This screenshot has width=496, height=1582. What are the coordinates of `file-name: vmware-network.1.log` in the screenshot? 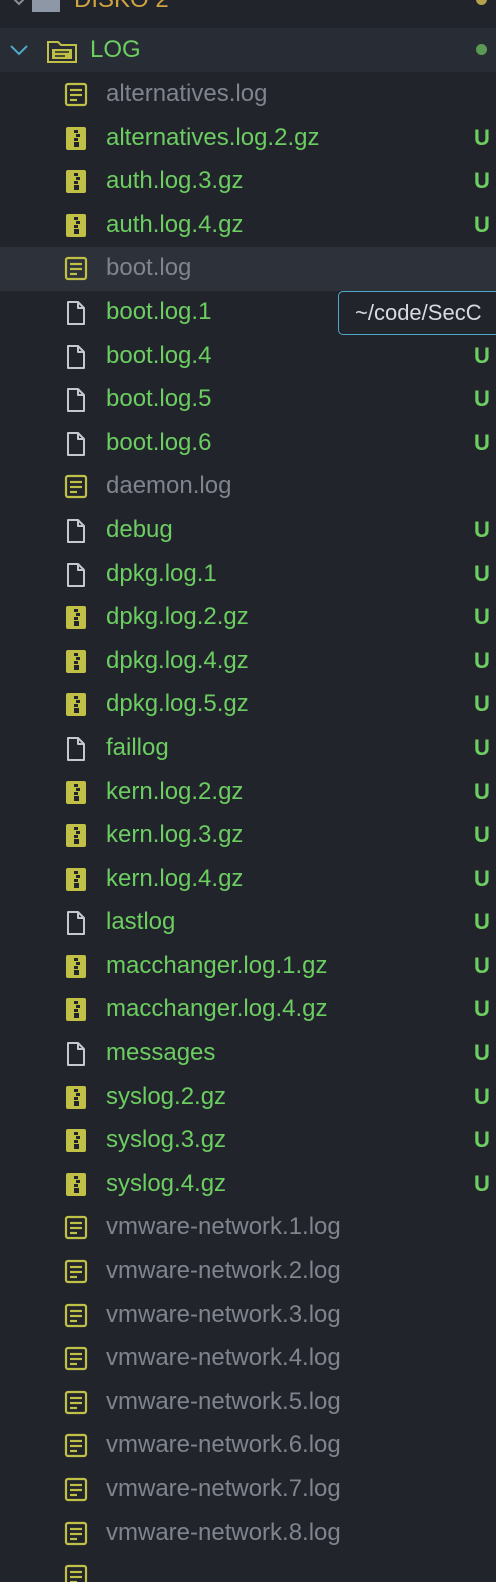 It's located at (223, 1227).